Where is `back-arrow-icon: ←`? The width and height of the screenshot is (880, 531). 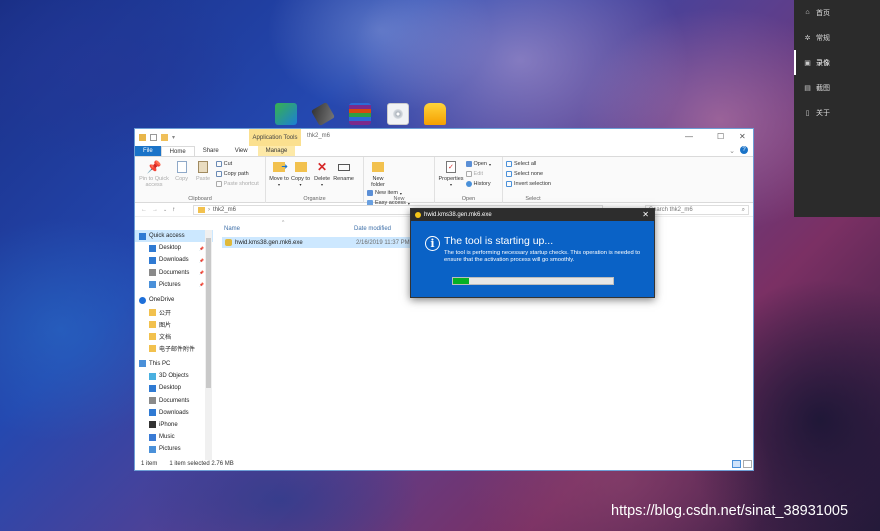 back-arrow-icon: ← is located at coordinates (144, 210).